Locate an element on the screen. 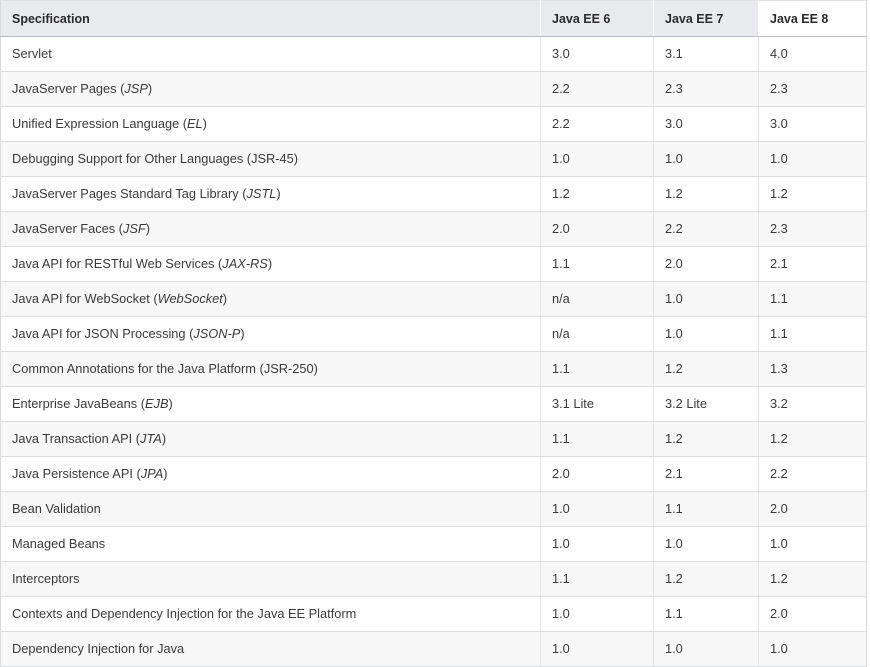 The width and height of the screenshot is (870, 667). specification-name: Java API for RESTful Web Services is located at coordinates (113, 263).